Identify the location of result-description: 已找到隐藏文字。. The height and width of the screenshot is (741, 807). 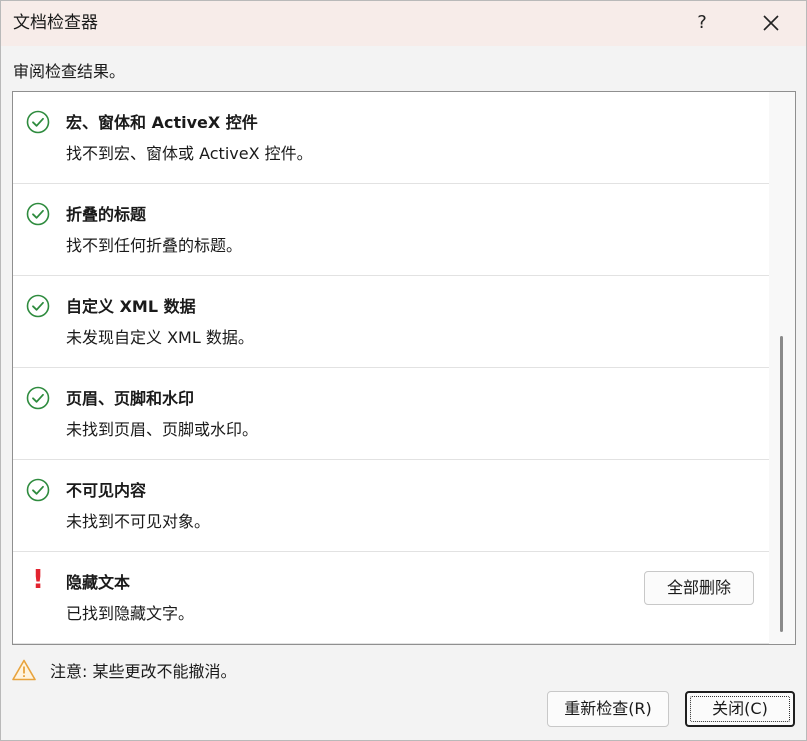
(130, 613).